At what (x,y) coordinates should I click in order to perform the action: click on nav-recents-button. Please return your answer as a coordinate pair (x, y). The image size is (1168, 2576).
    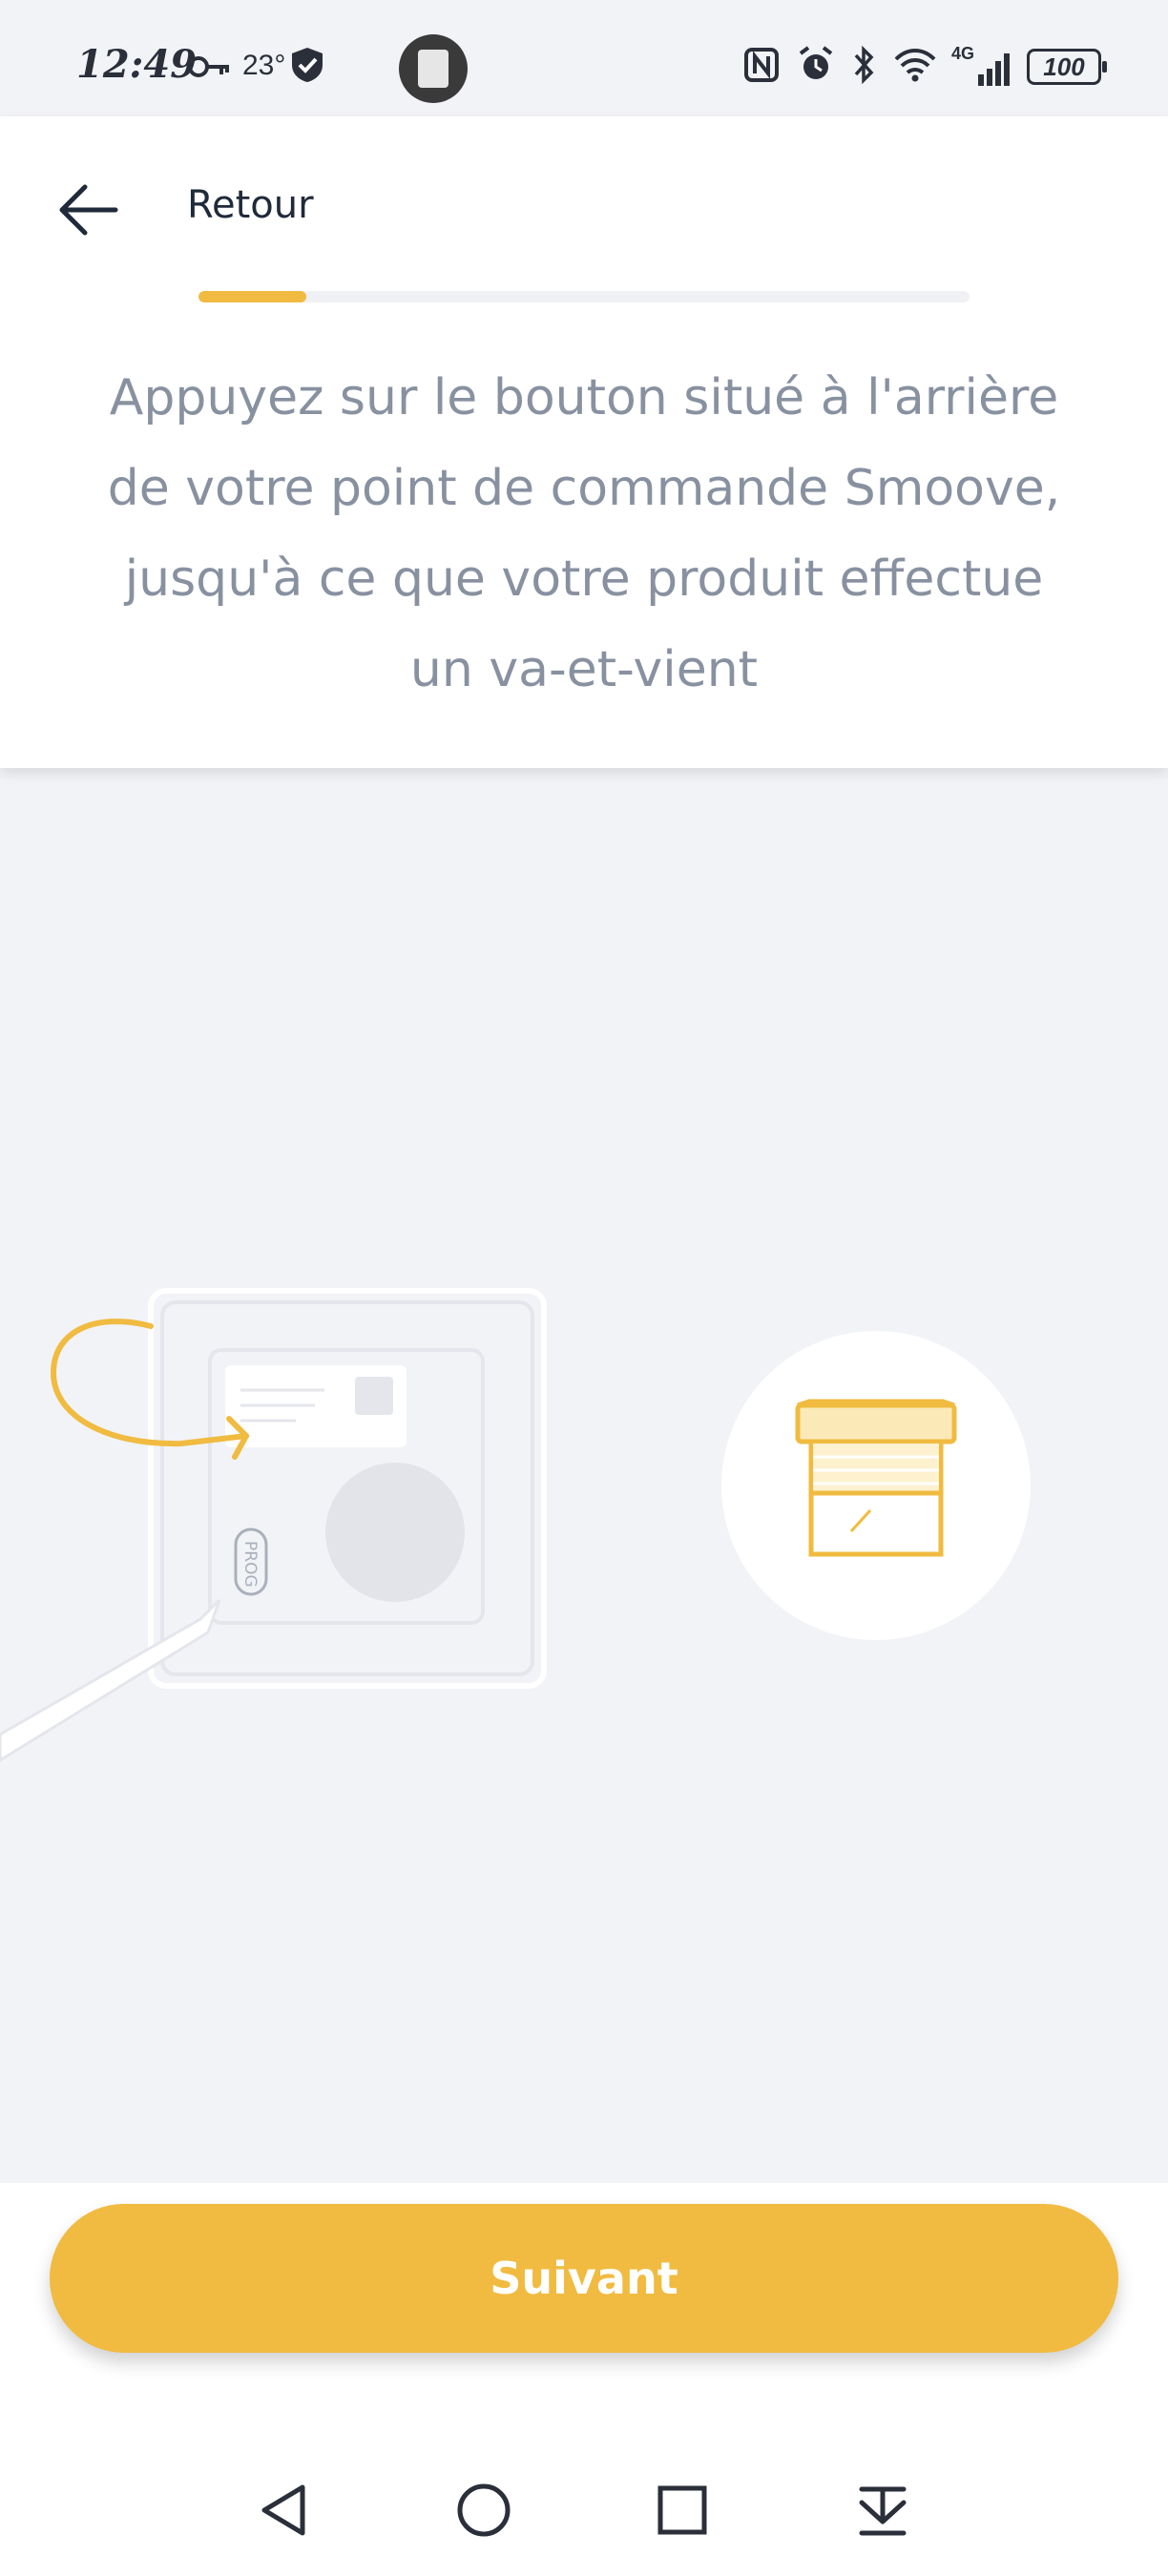
    Looking at the image, I should click on (682, 2512).